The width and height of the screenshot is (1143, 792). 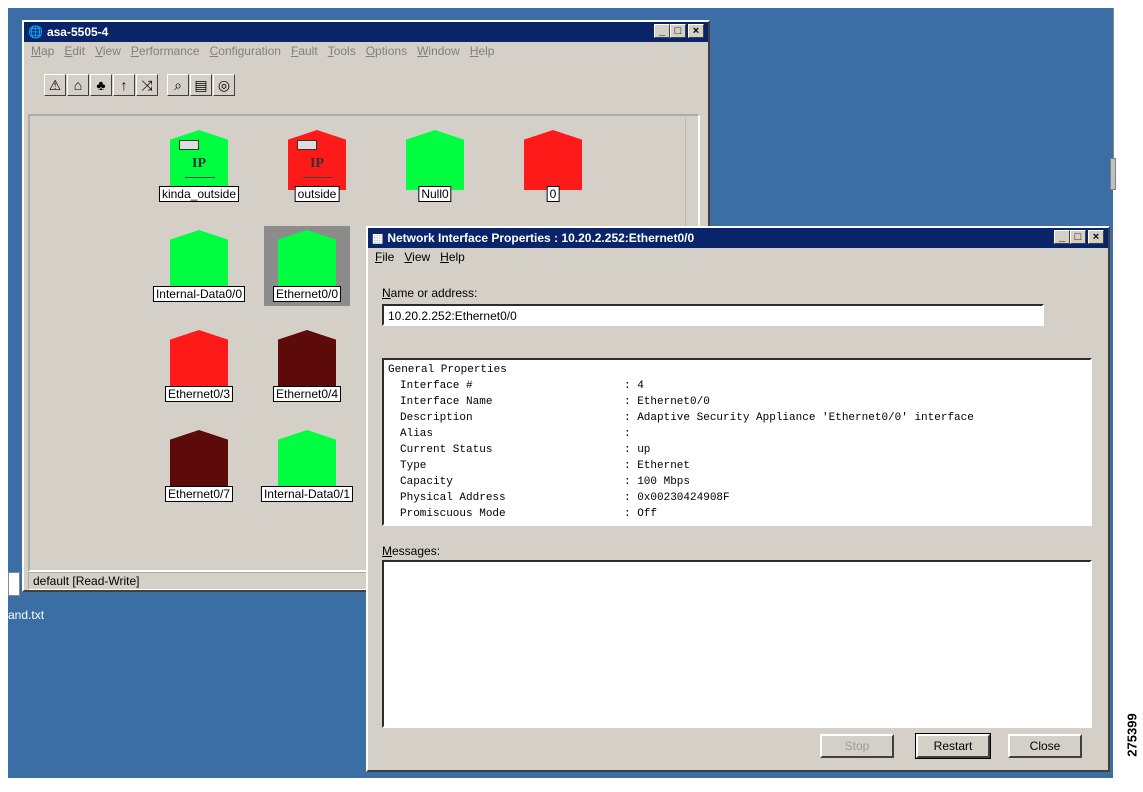 I want to click on network-device-icon: ▤, so click(x=201, y=85).